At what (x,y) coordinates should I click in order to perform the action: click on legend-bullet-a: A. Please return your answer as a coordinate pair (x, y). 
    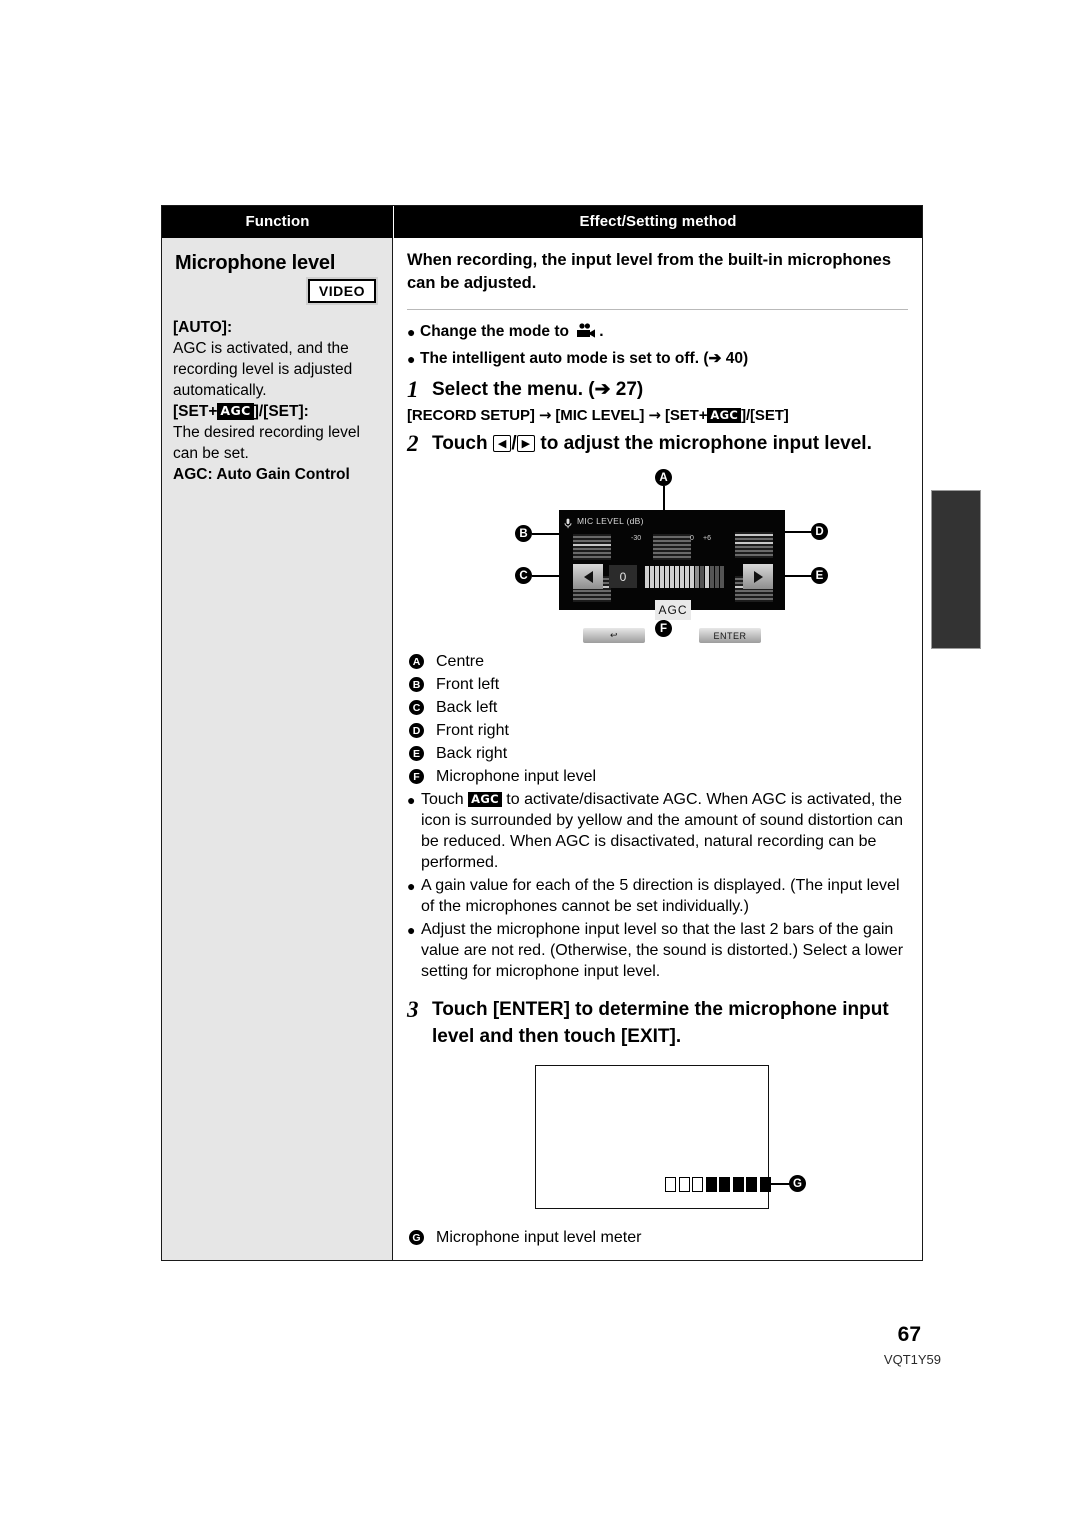
    Looking at the image, I should click on (416, 661).